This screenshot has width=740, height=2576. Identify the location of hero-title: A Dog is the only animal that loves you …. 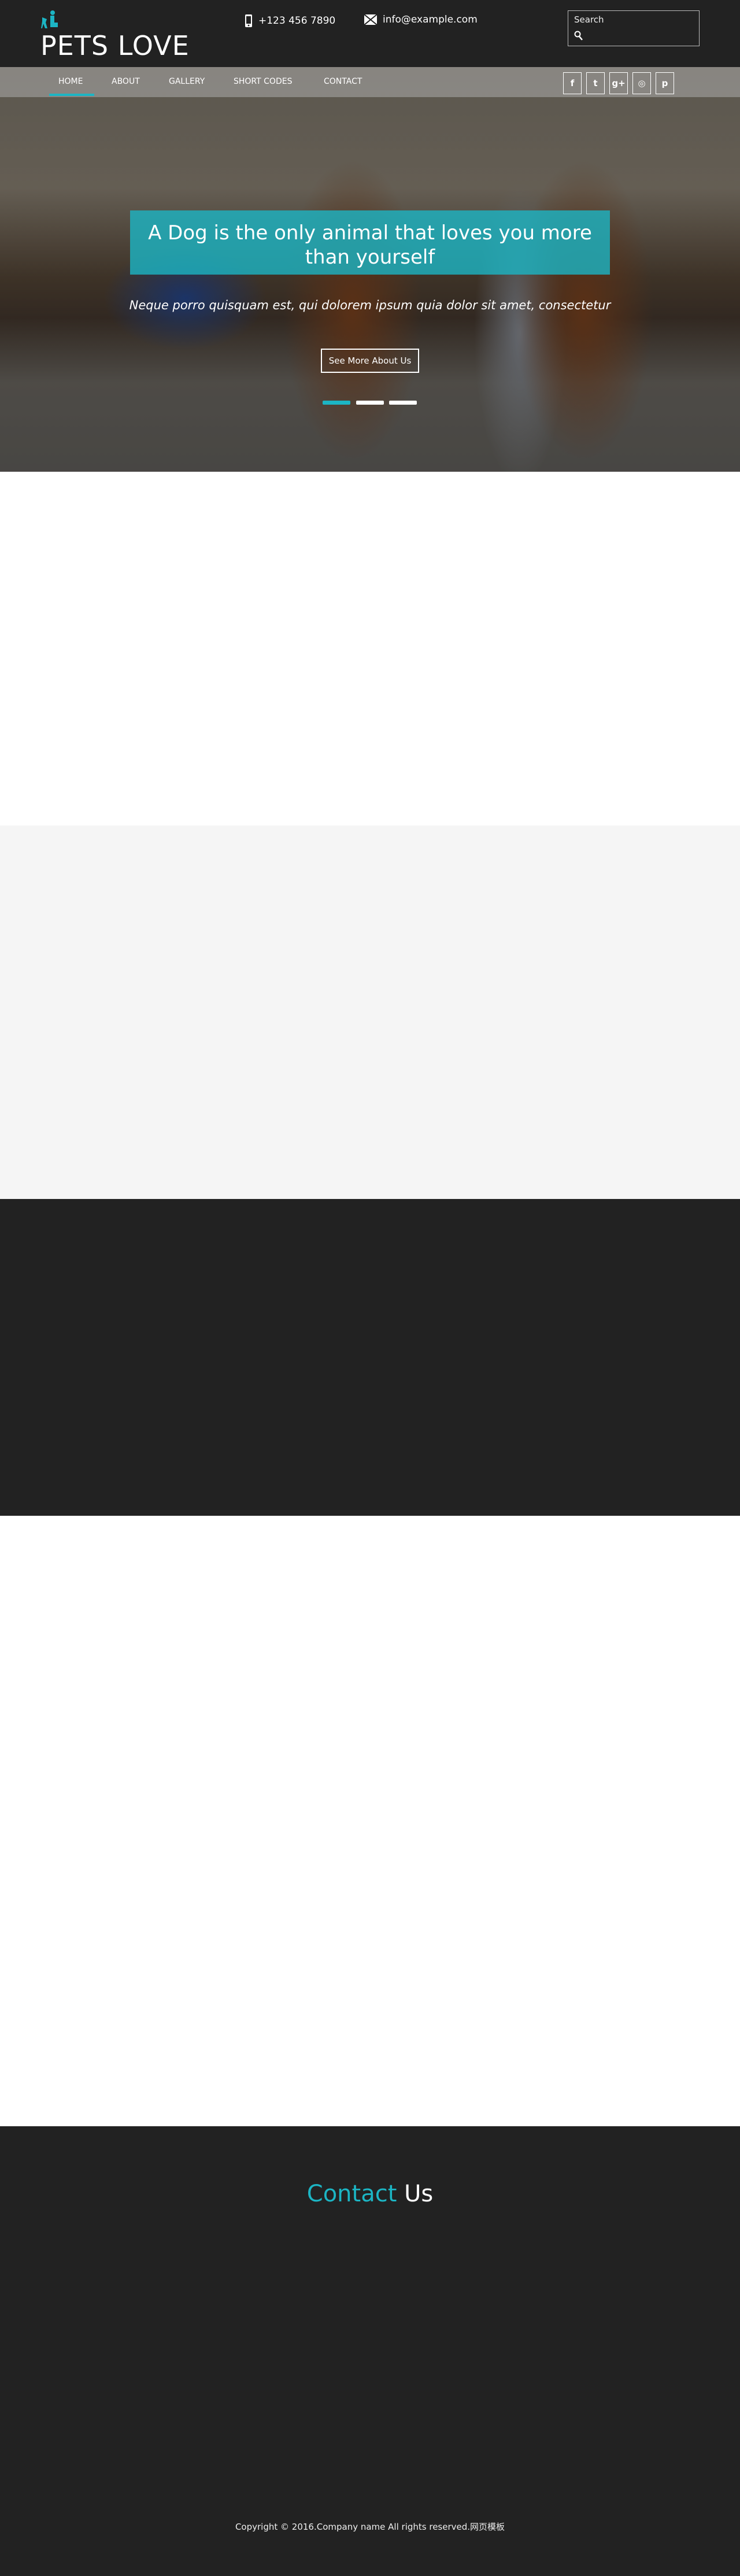
(370, 242).